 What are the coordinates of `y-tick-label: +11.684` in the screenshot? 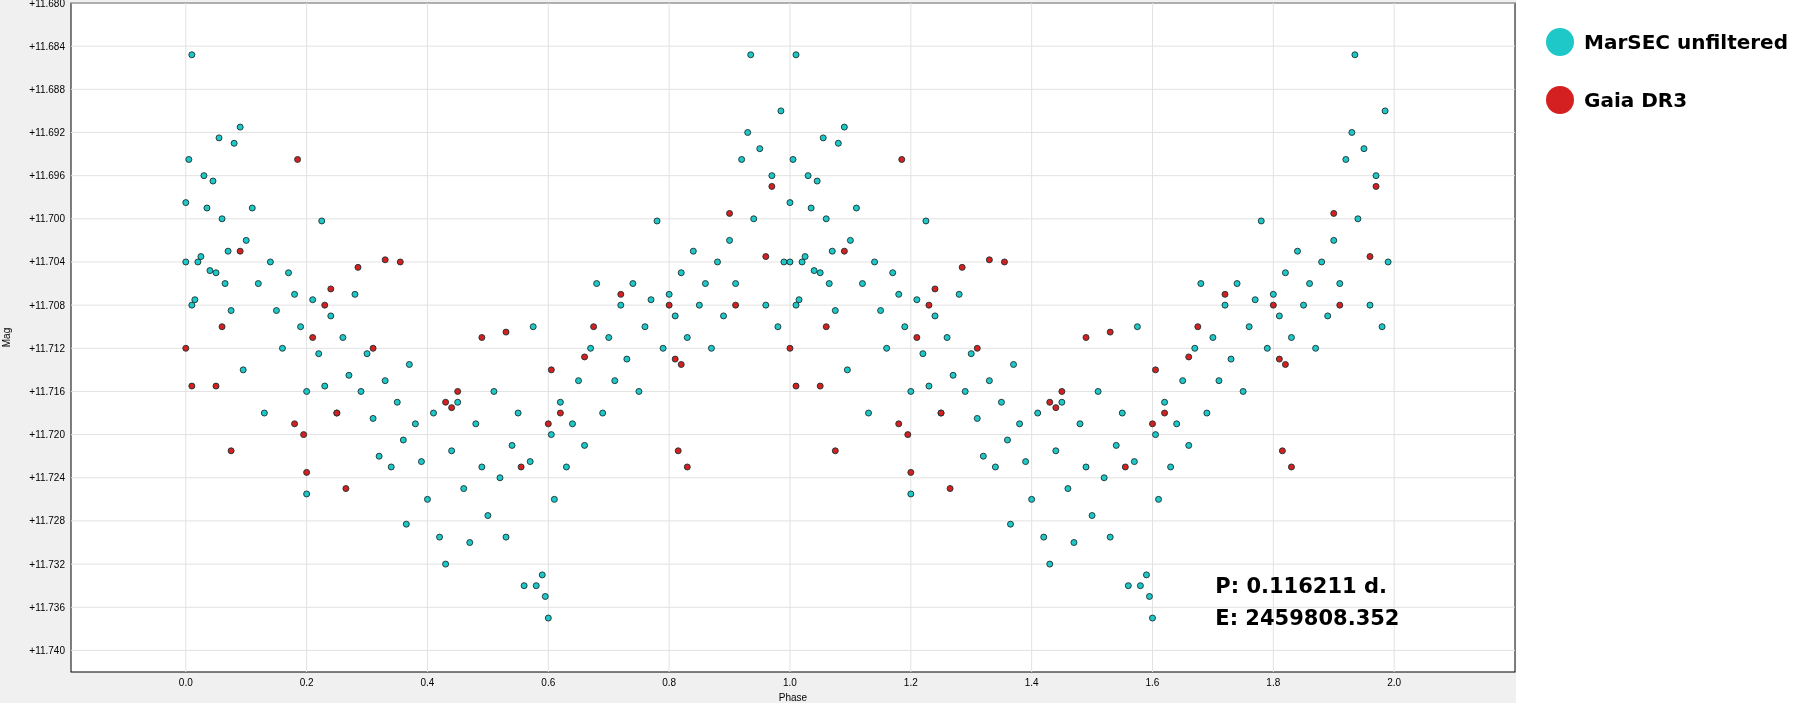 It's located at (47, 46).